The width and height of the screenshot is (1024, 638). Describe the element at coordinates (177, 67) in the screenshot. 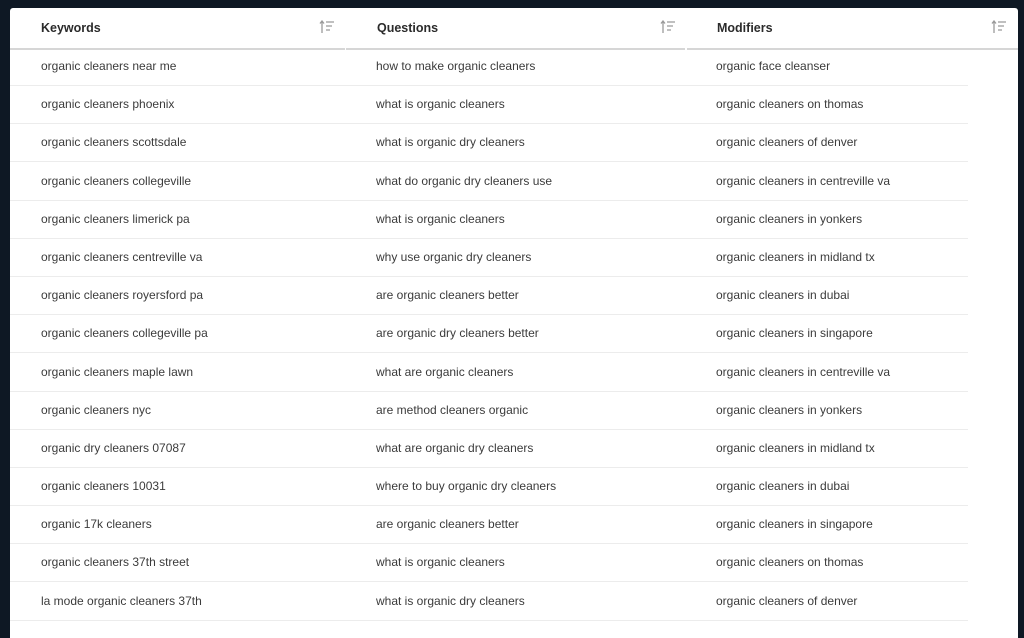

I see `keyword-cell: organic cleaners near me` at that location.